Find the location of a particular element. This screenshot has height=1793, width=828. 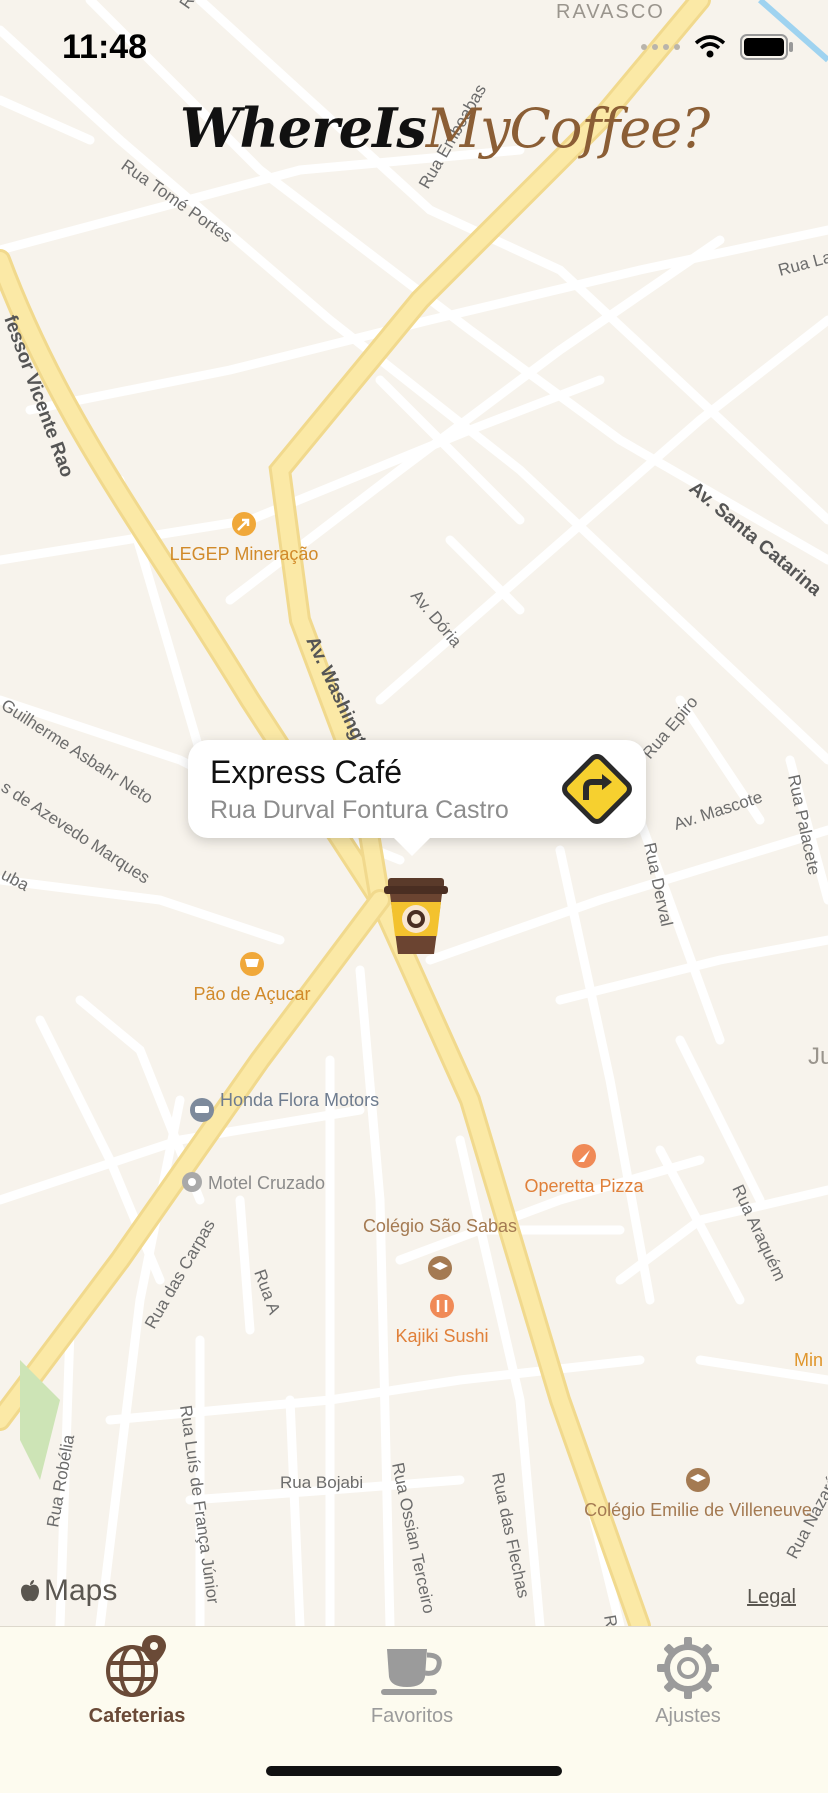

poi-label: Colégio São Sabas is located at coordinates (440, 1226).